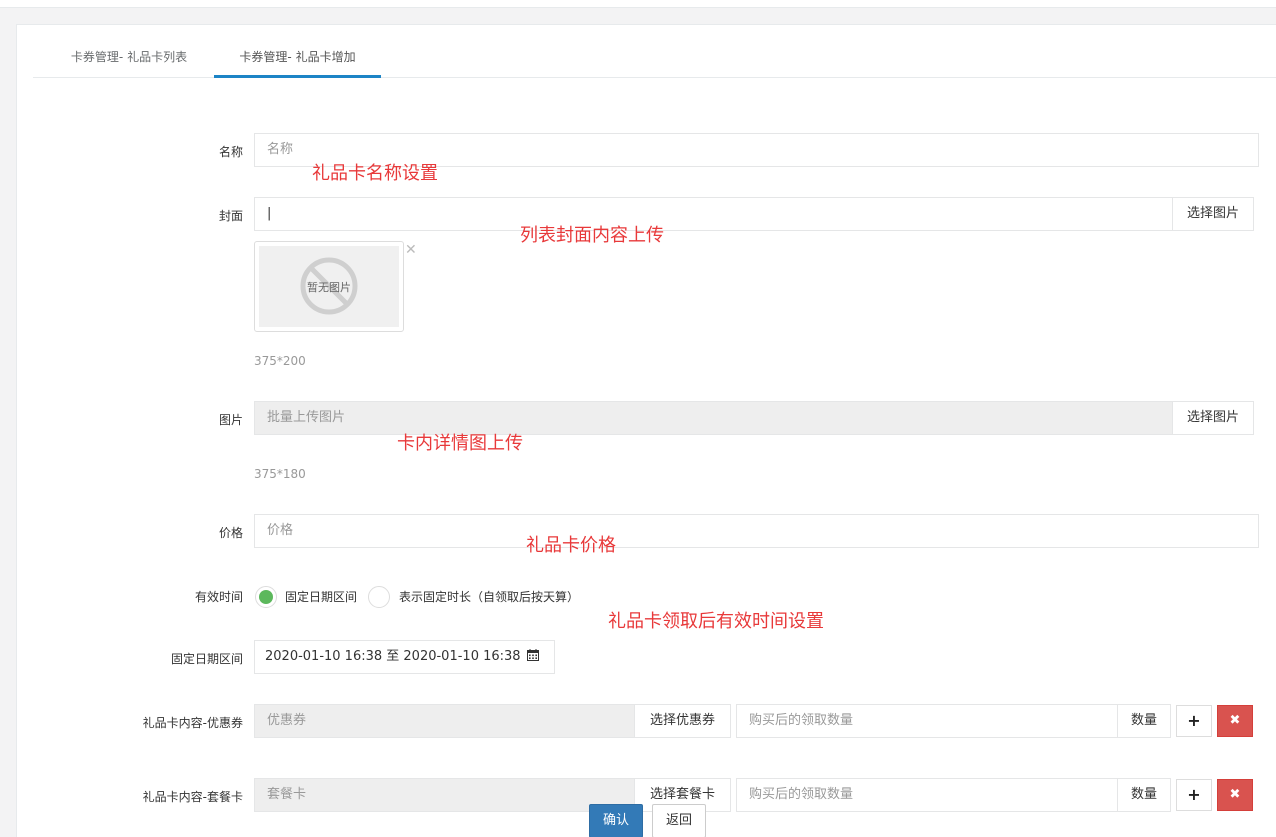  I want to click on add-package-button: +, so click(1194, 795).